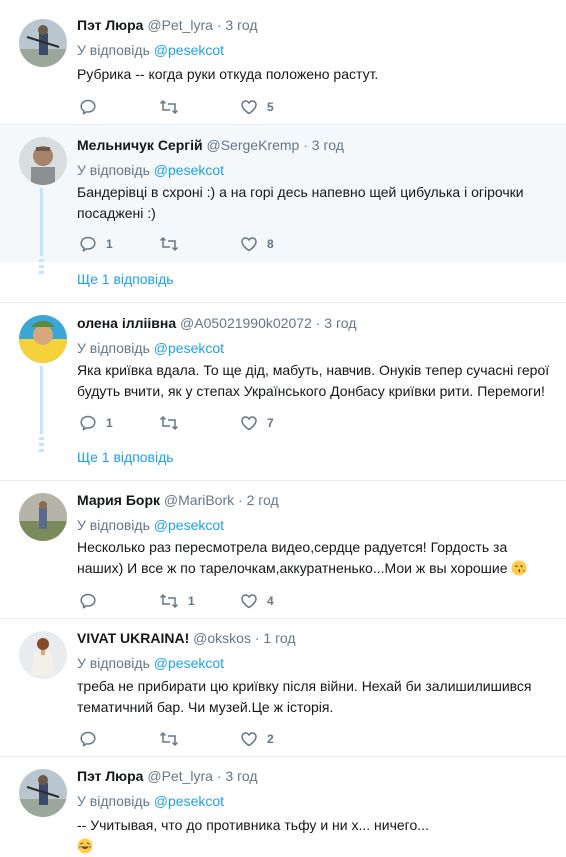 The height and width of the screenshot is (857, 566). What do you see at coordinates (257, 423) in the screenshot?
I see `like-button: 7` at bounding box center [257, 423].